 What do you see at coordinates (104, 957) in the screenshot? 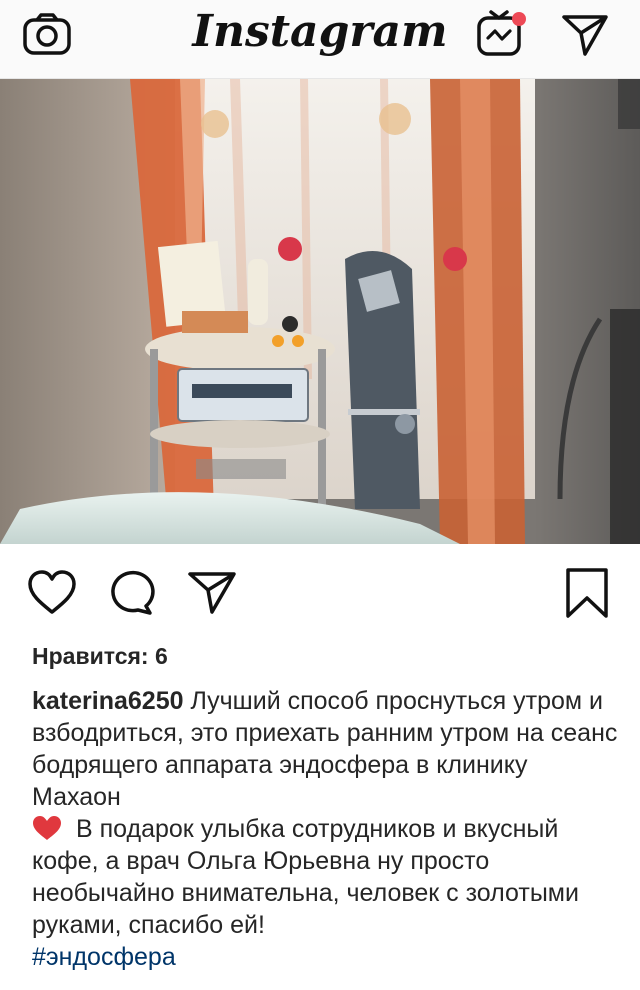
I see `hashtag-link: #эндосфера` at bounding box center [104, 957].